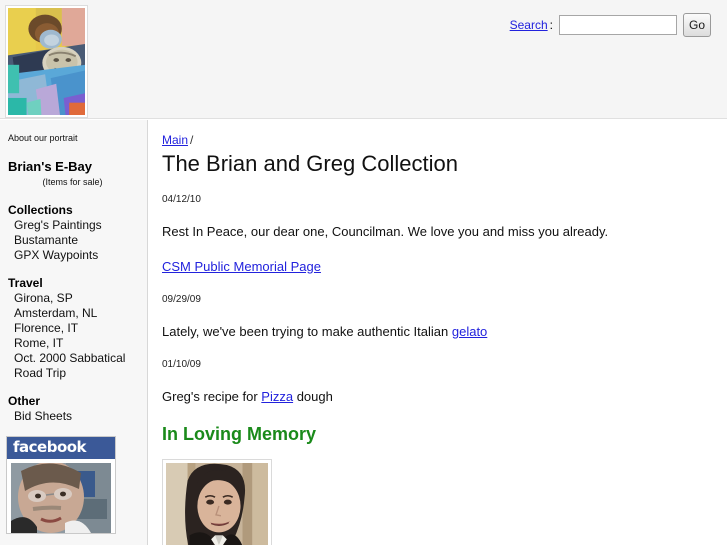 This screenshot has width=727, height=545. I want to click on memorial-link-block: CSM Public Memorial Page, so click(437, 266).